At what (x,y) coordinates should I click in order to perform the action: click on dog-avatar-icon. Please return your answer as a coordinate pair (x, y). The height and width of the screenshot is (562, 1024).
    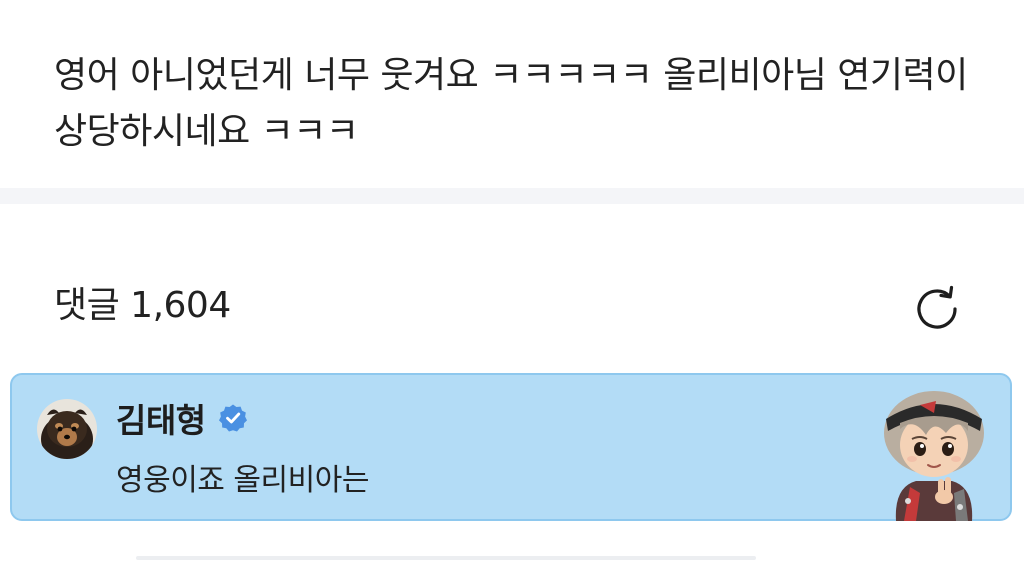
    Looking at the image, I should click on (67, 429).